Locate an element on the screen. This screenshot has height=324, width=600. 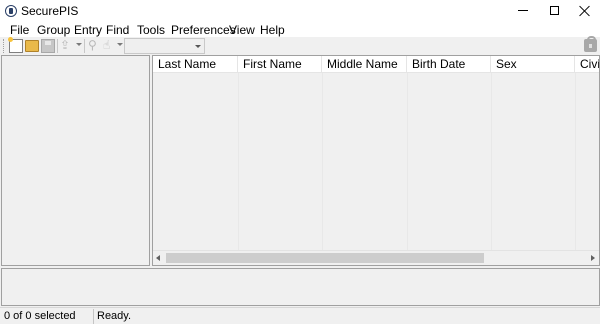
find-dropdown-icon is located at coordinates (120, 44).